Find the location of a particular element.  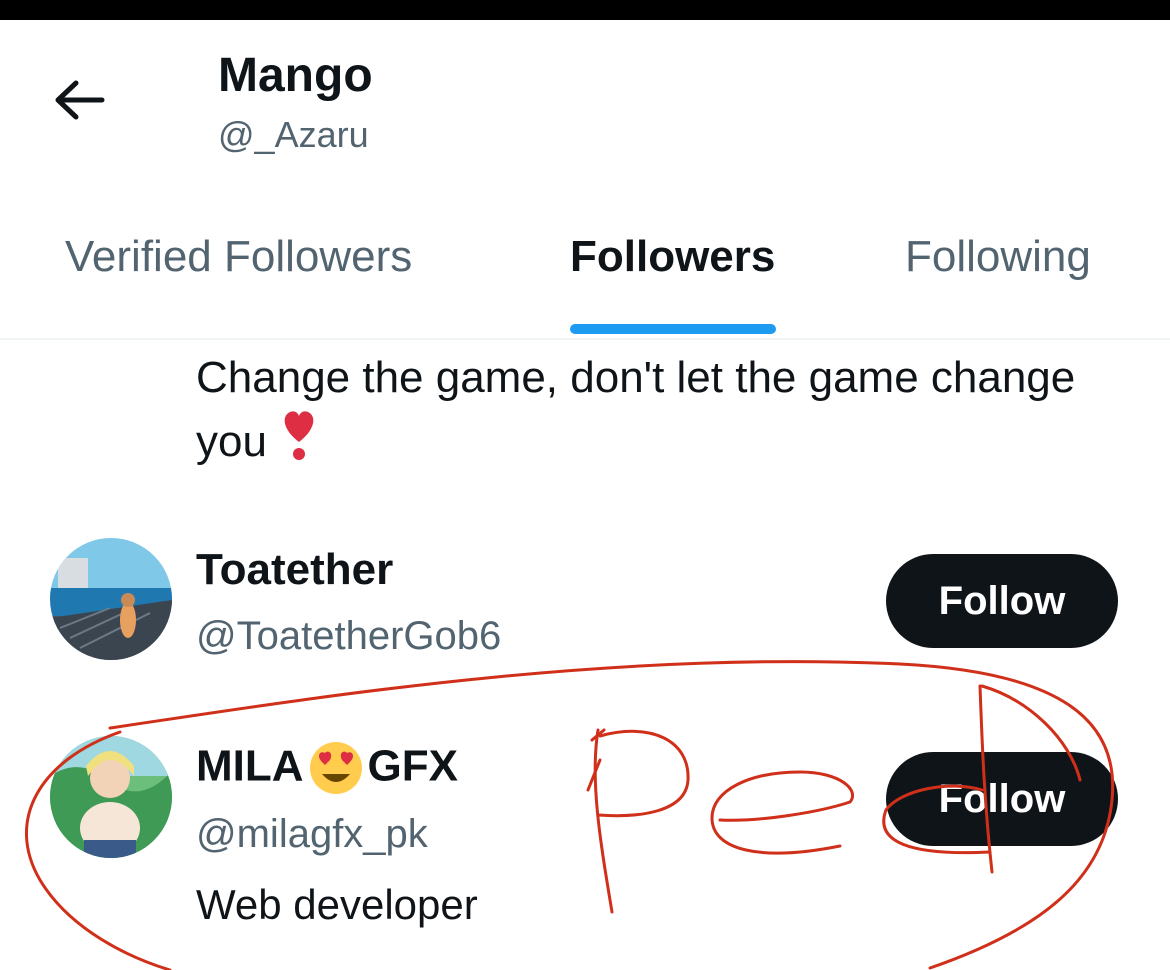

back-button is located at coordinates (80, 100).